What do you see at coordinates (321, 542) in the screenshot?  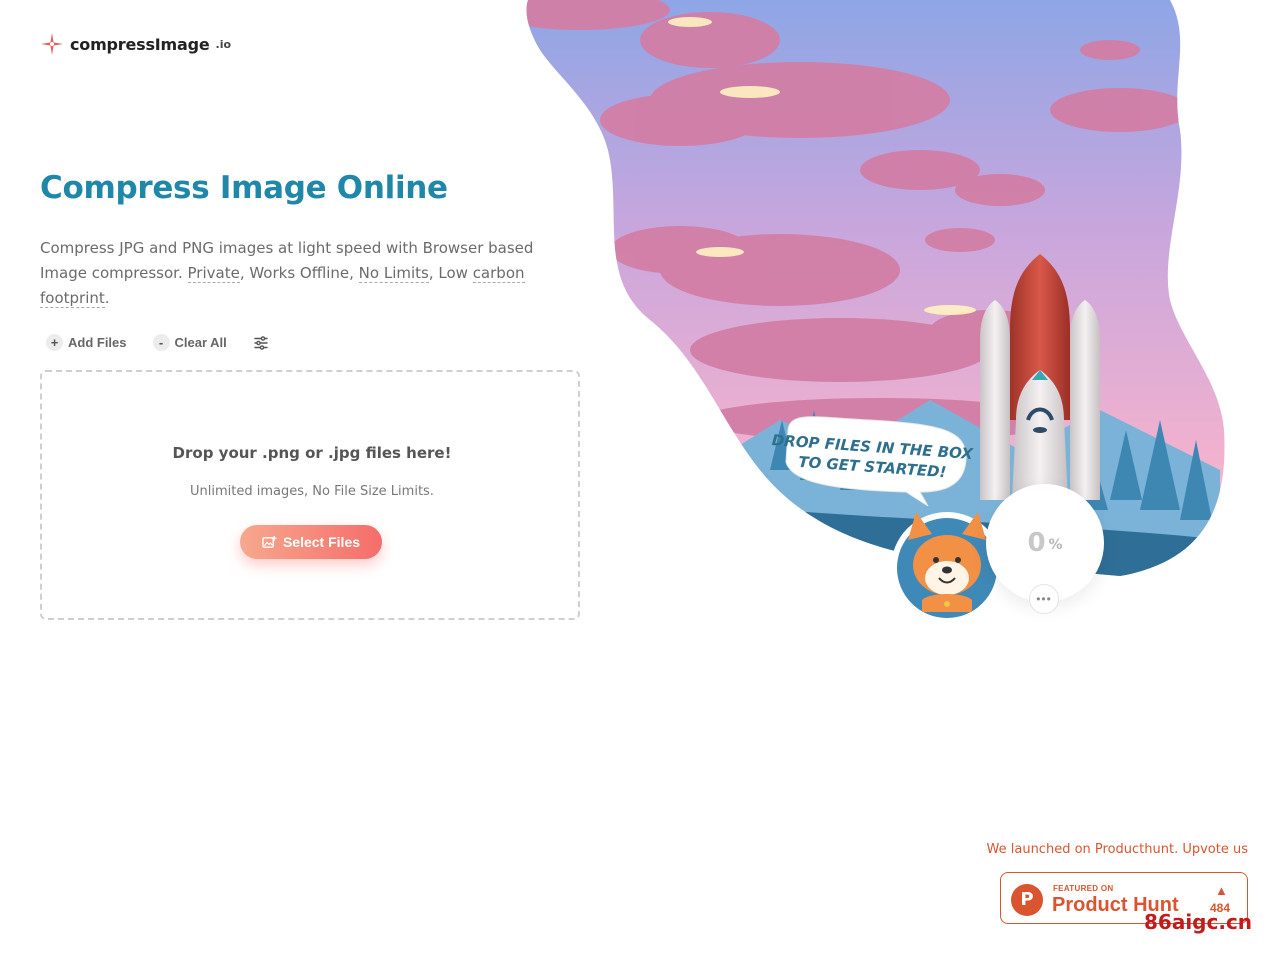 I see `select-files-label: Select Files` at bounding box center [321, 542].